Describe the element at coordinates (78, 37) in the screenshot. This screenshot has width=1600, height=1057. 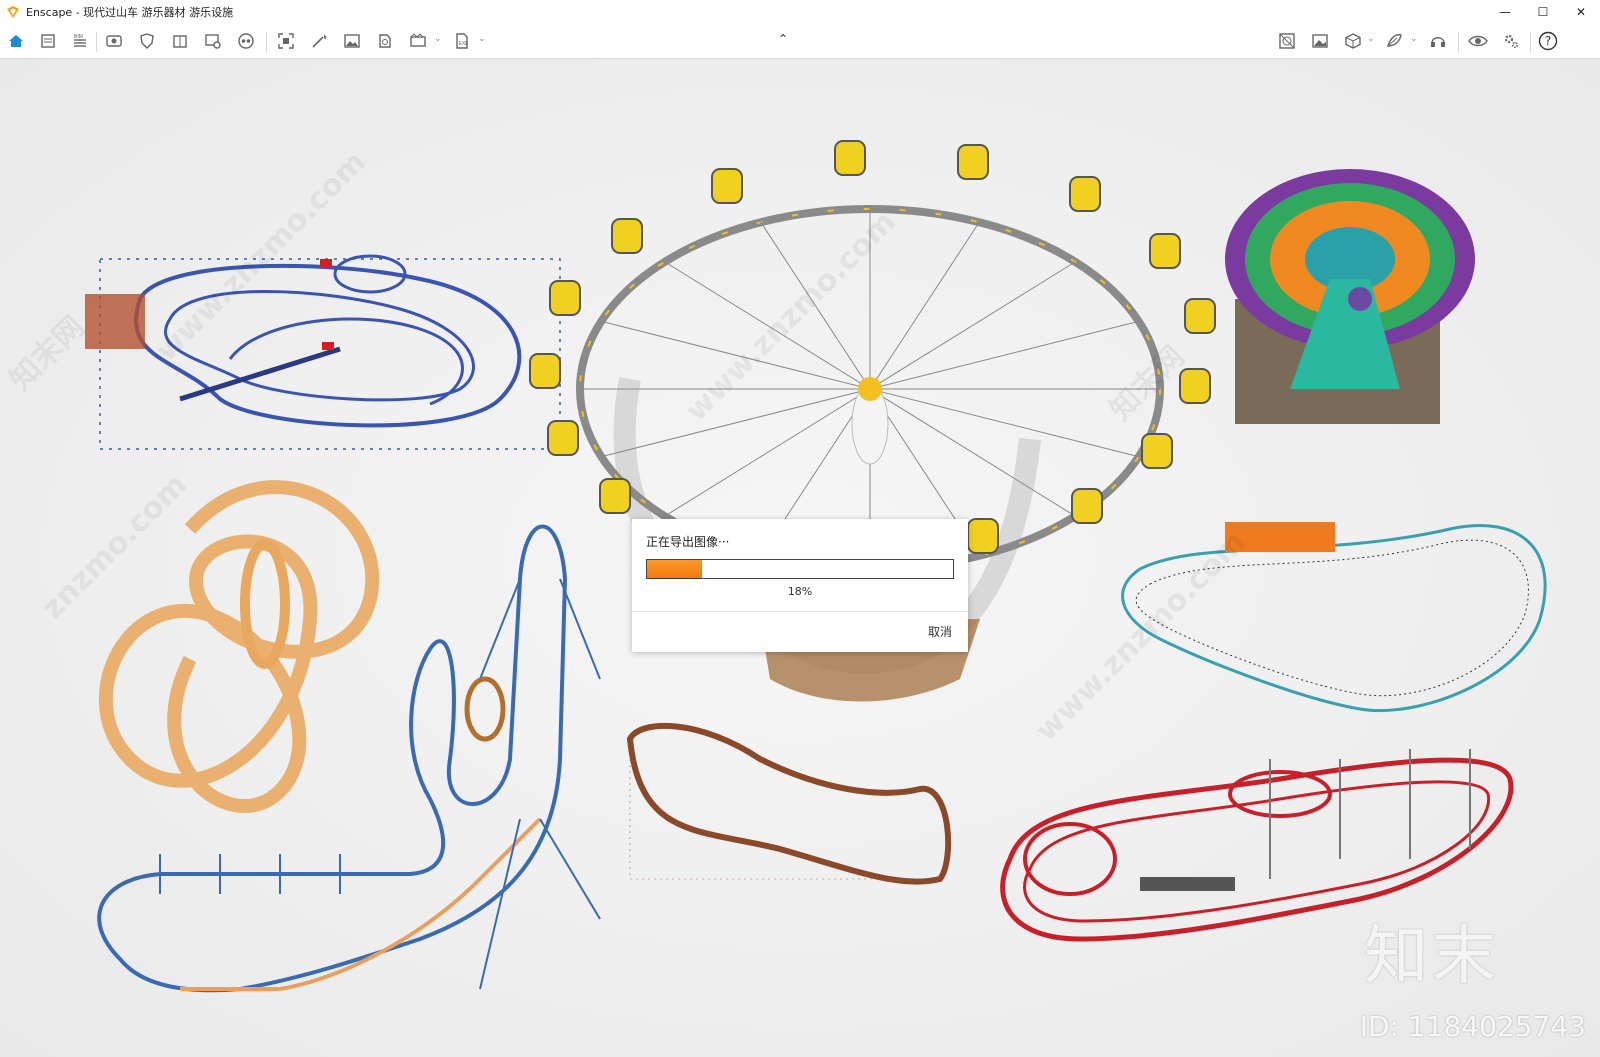
I see `svg-text: BIM` at that location.